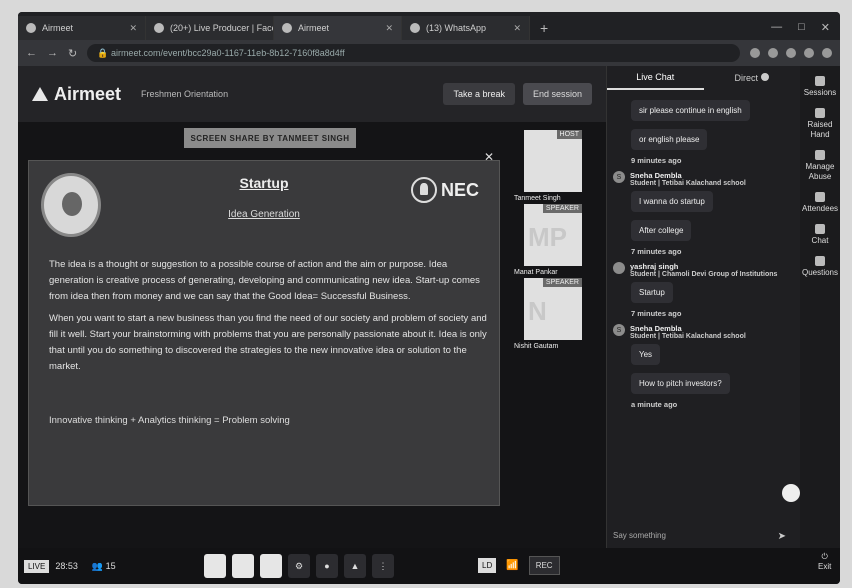  I want to click on chat-bubble: How to pitch investors?, so click(680, 383).